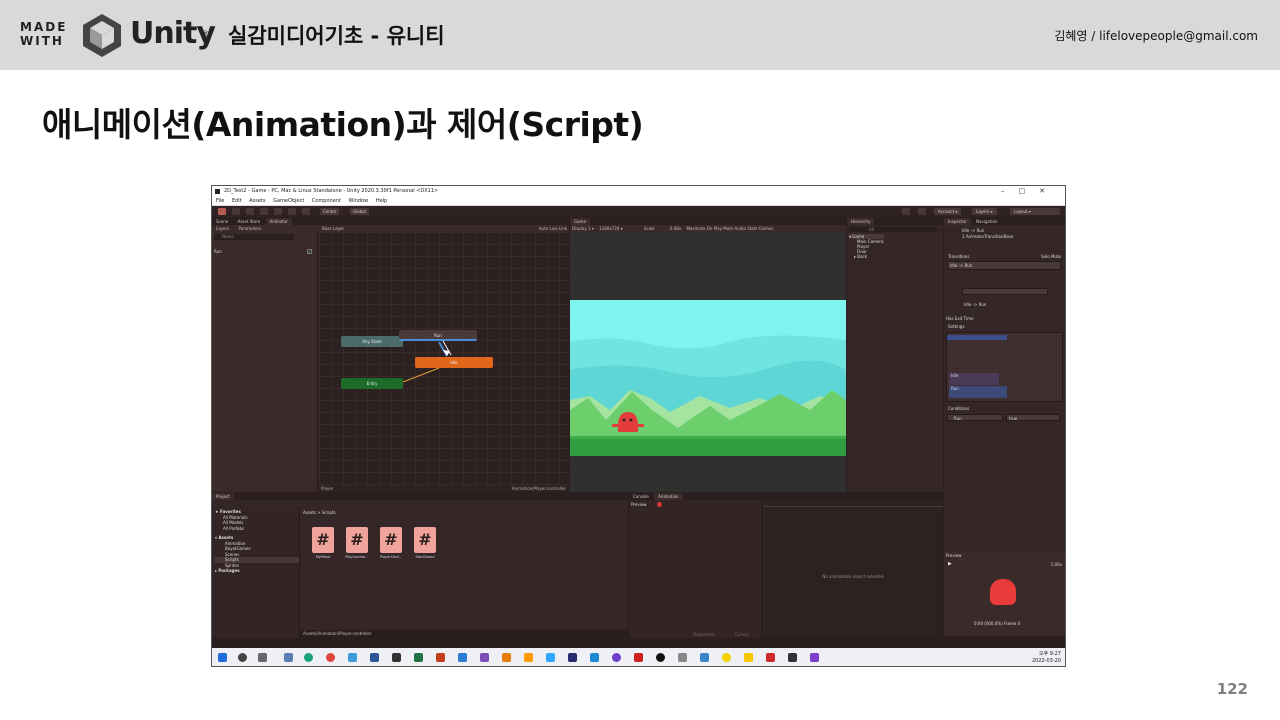 The image size is (1280, 720). Describe the element at coordinates (550, 657) in the screenshot. I see `photoshop-icon` at that location.